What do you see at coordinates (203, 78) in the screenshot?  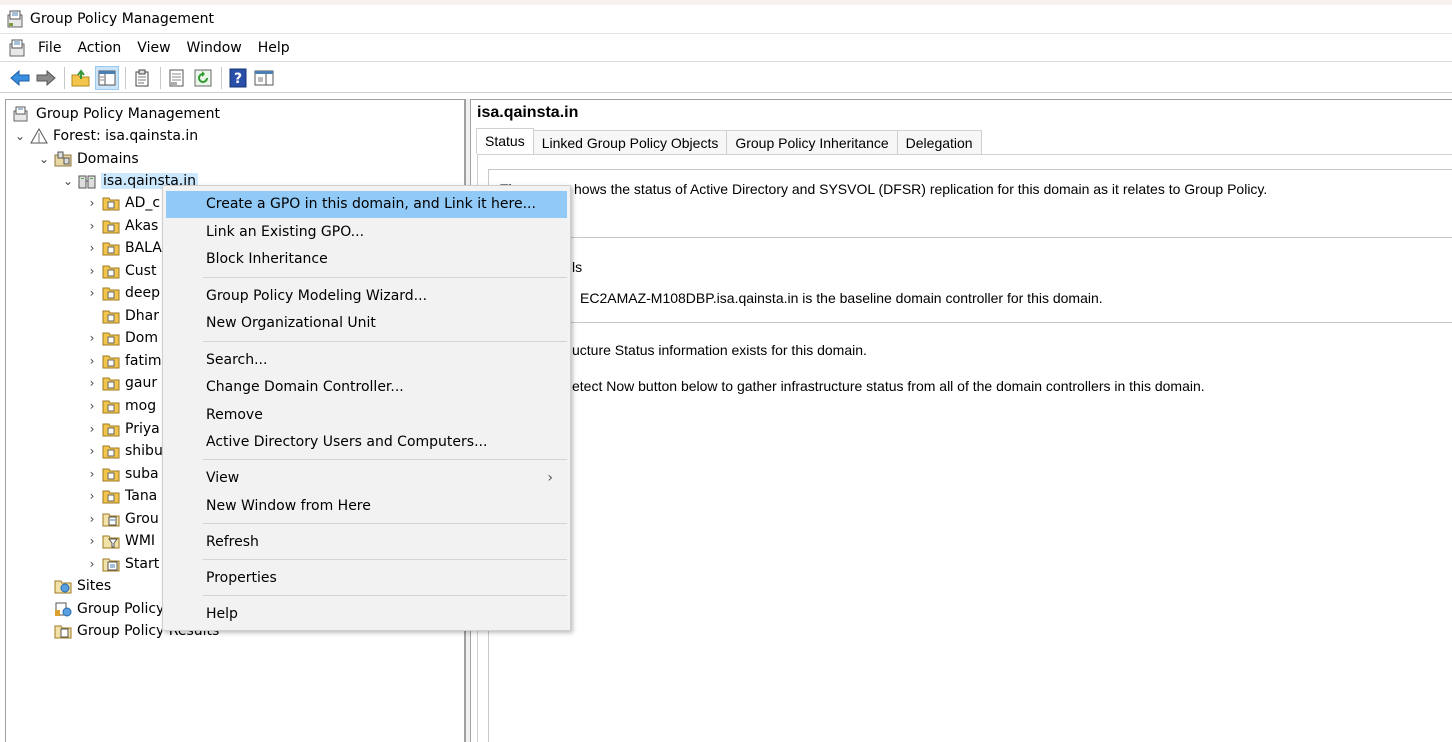 I see `refresh-button` at bounding box center [203, 78].